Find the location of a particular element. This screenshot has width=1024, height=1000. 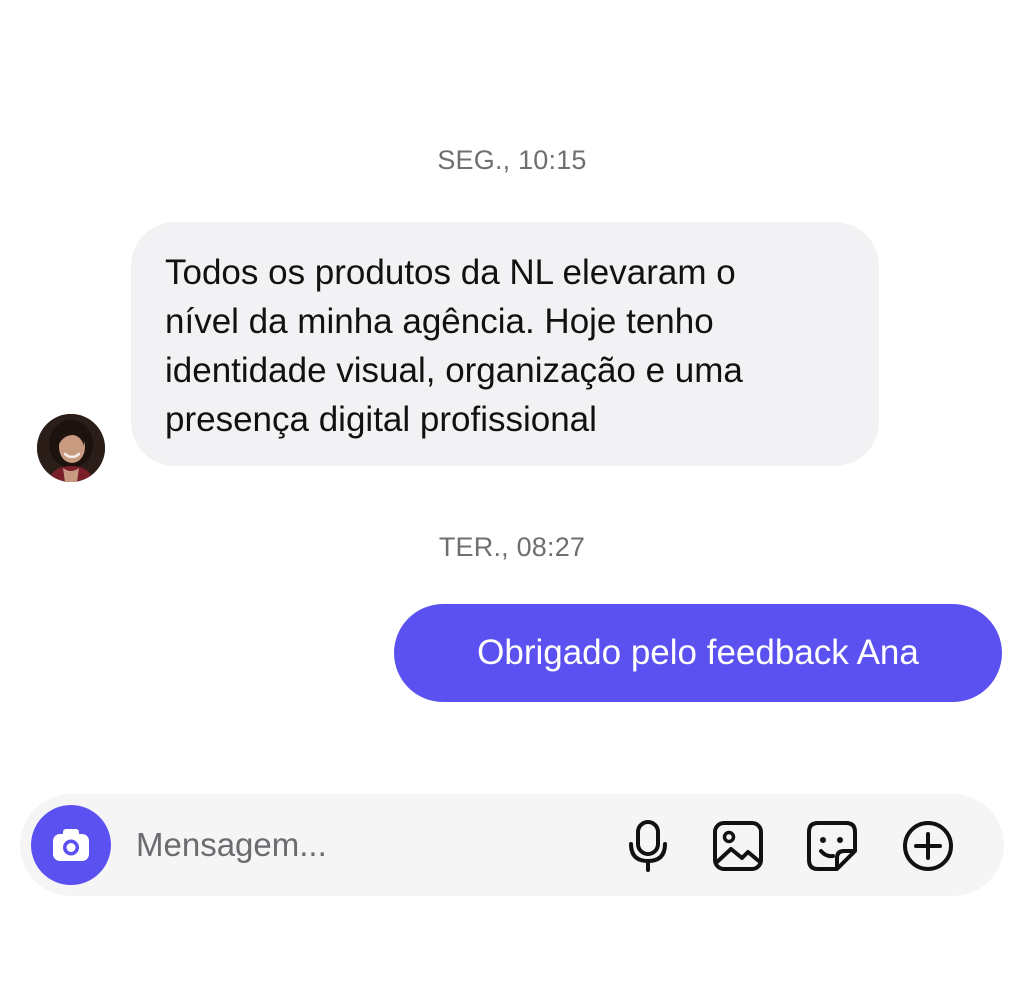

plus-circle-icon is located at coordinates (928, 846).